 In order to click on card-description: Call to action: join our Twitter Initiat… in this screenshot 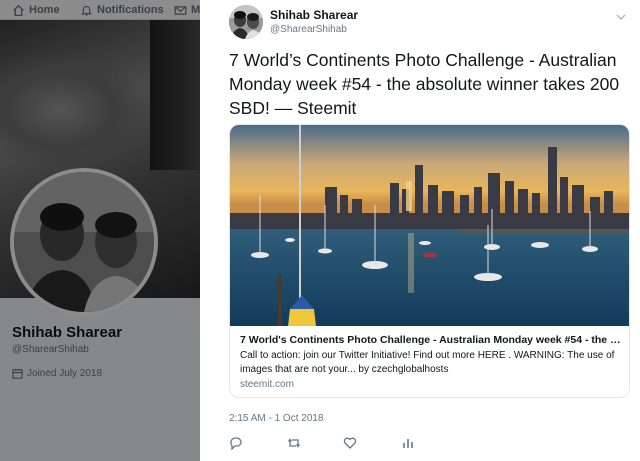, I will do `click(427, 362)`.